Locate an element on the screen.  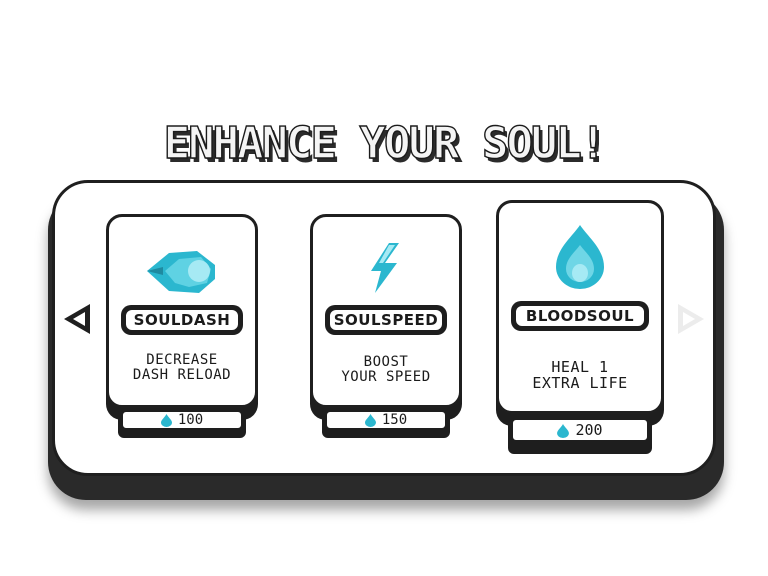
card-name: SOULDASH is located at coordinates (182, 320).